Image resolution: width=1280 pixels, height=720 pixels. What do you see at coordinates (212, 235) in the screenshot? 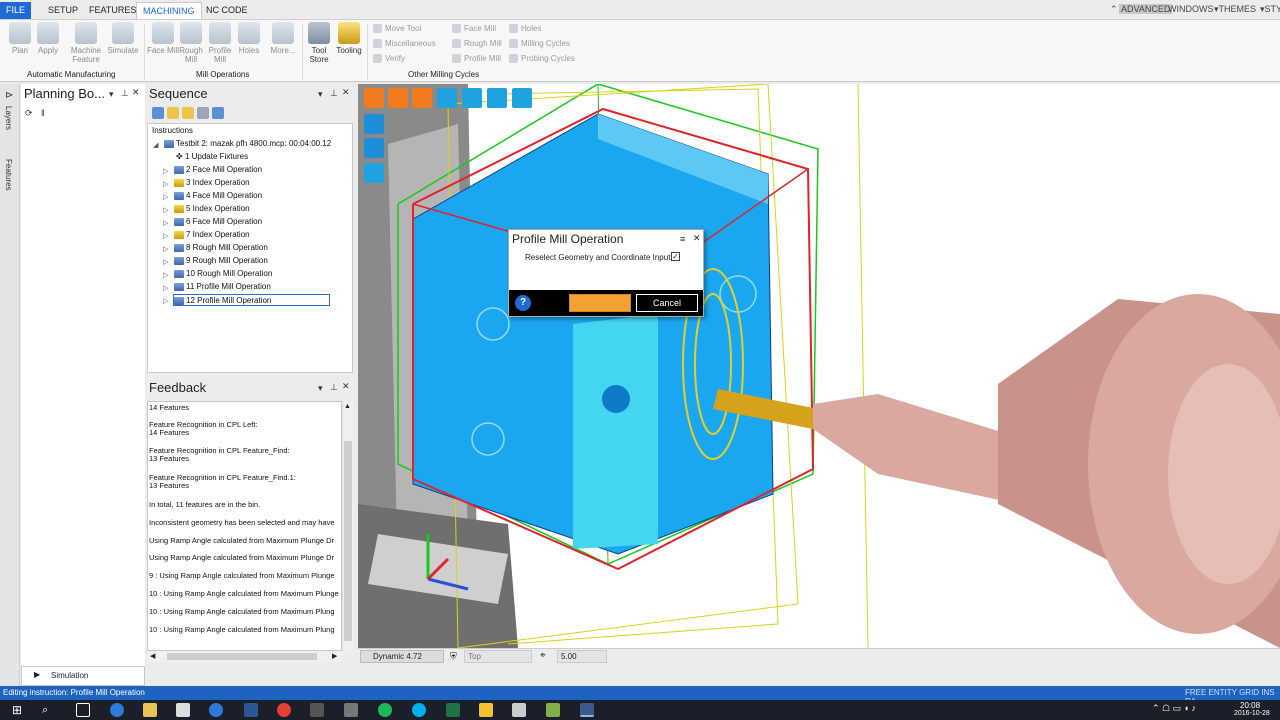
I see `list-item: 7 Index Operation` at bounding box center [212, 235].